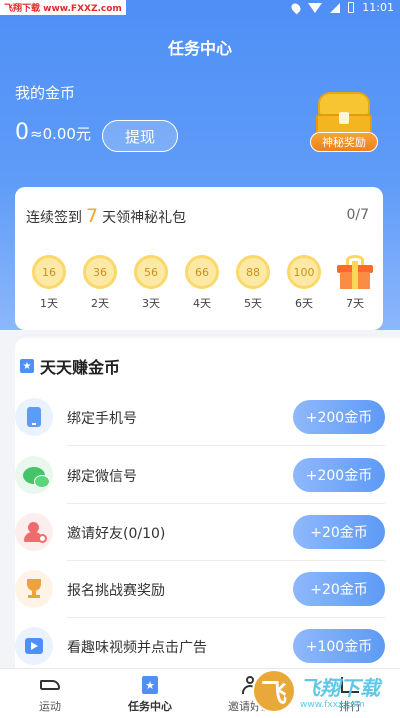 Image resolution: width=400 pixels, height=718 pixels. I want to click on signin-day: 100 6天, so click(304, 283).